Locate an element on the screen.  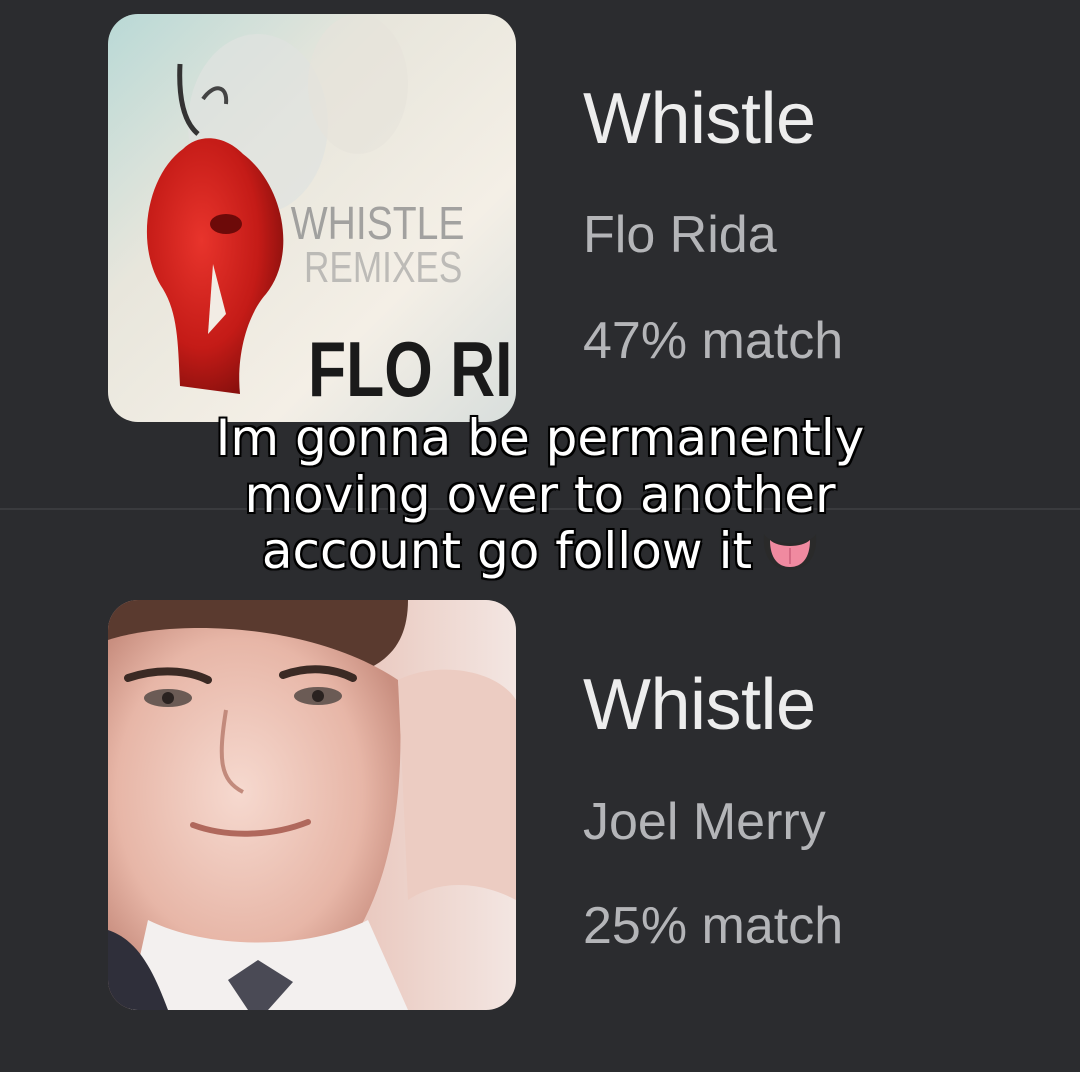
tongue-face-emoji-icon is located at coordinates (790, 552).